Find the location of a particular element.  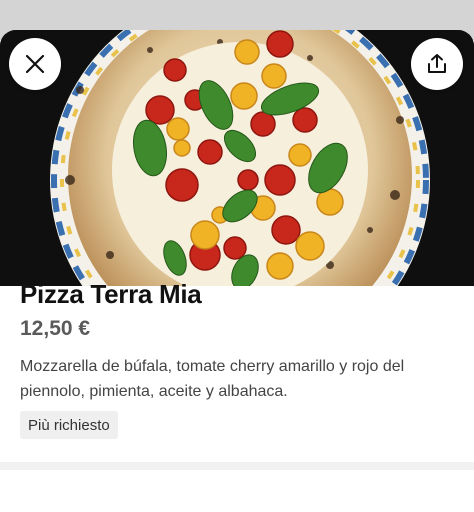

share-icon is located at coordinates (437, 63).